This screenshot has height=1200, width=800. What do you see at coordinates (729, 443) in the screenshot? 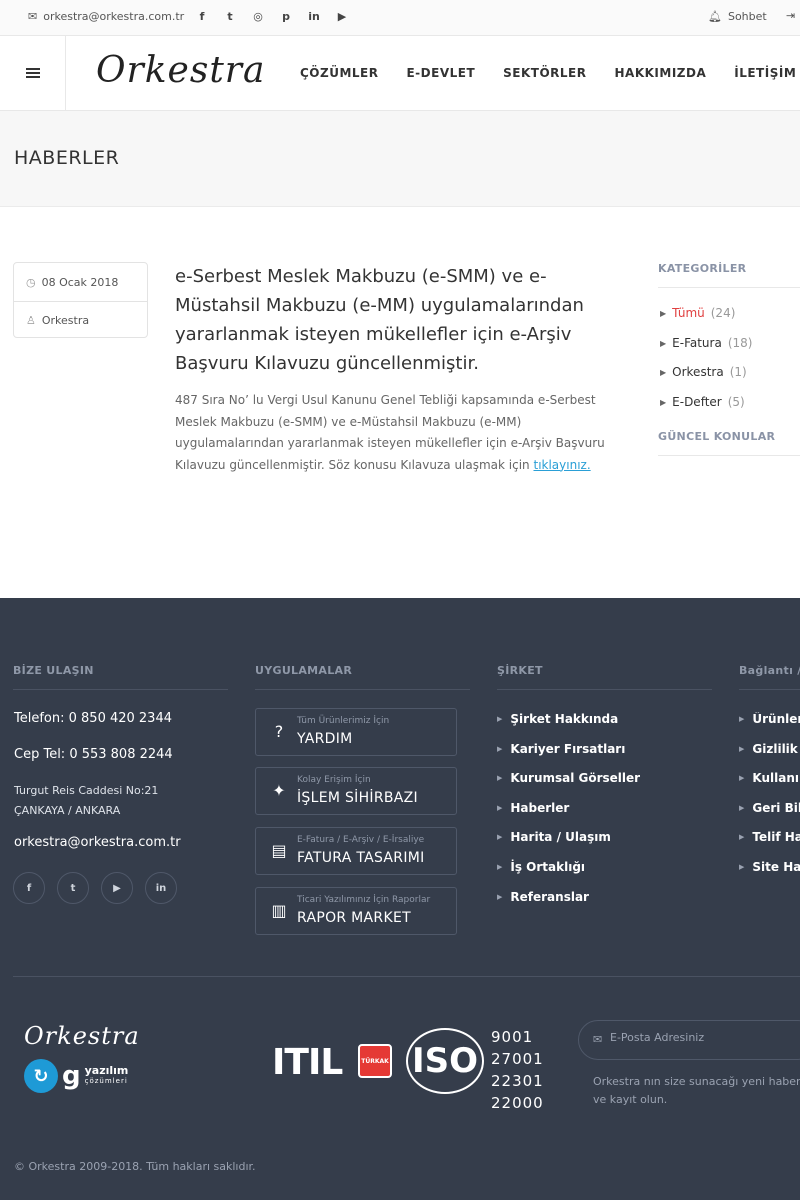
I see `topics-title: GÜNCEL KONULAR` at bounding box center [729, 443].